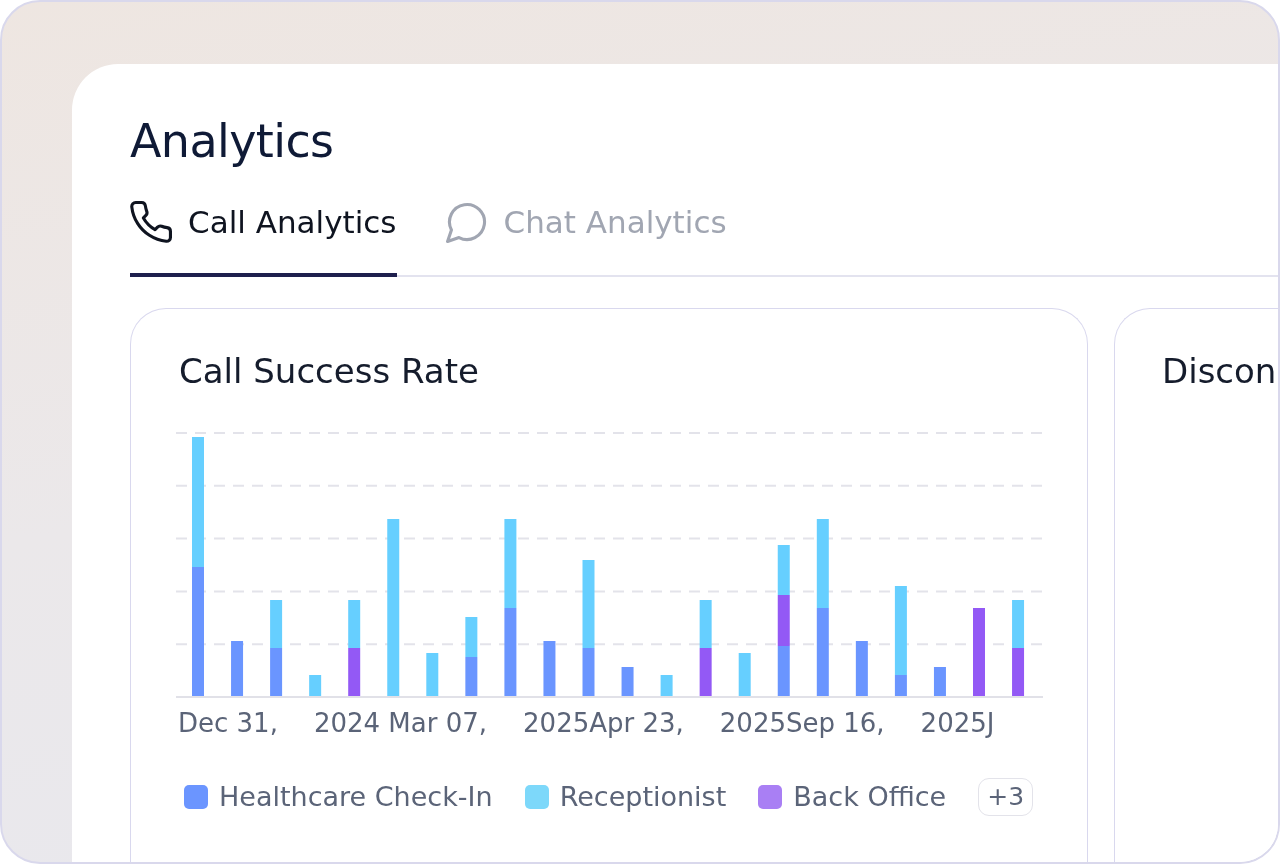  Describe the element at coordinates (232, 141) in the screenshot. I see `page-title: Analytics` at that location.